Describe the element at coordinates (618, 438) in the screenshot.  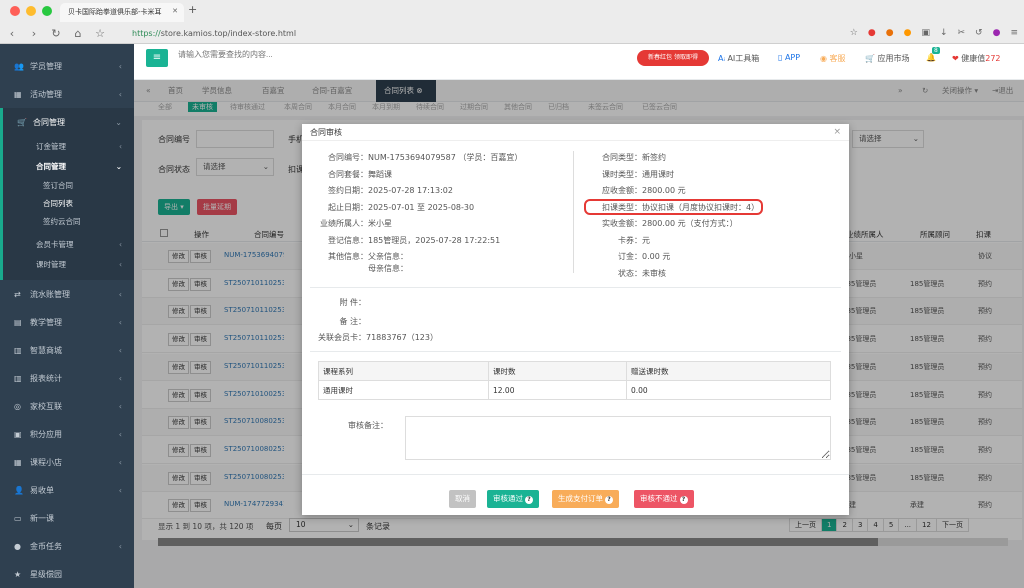
I see `review-remark-input` at that location.